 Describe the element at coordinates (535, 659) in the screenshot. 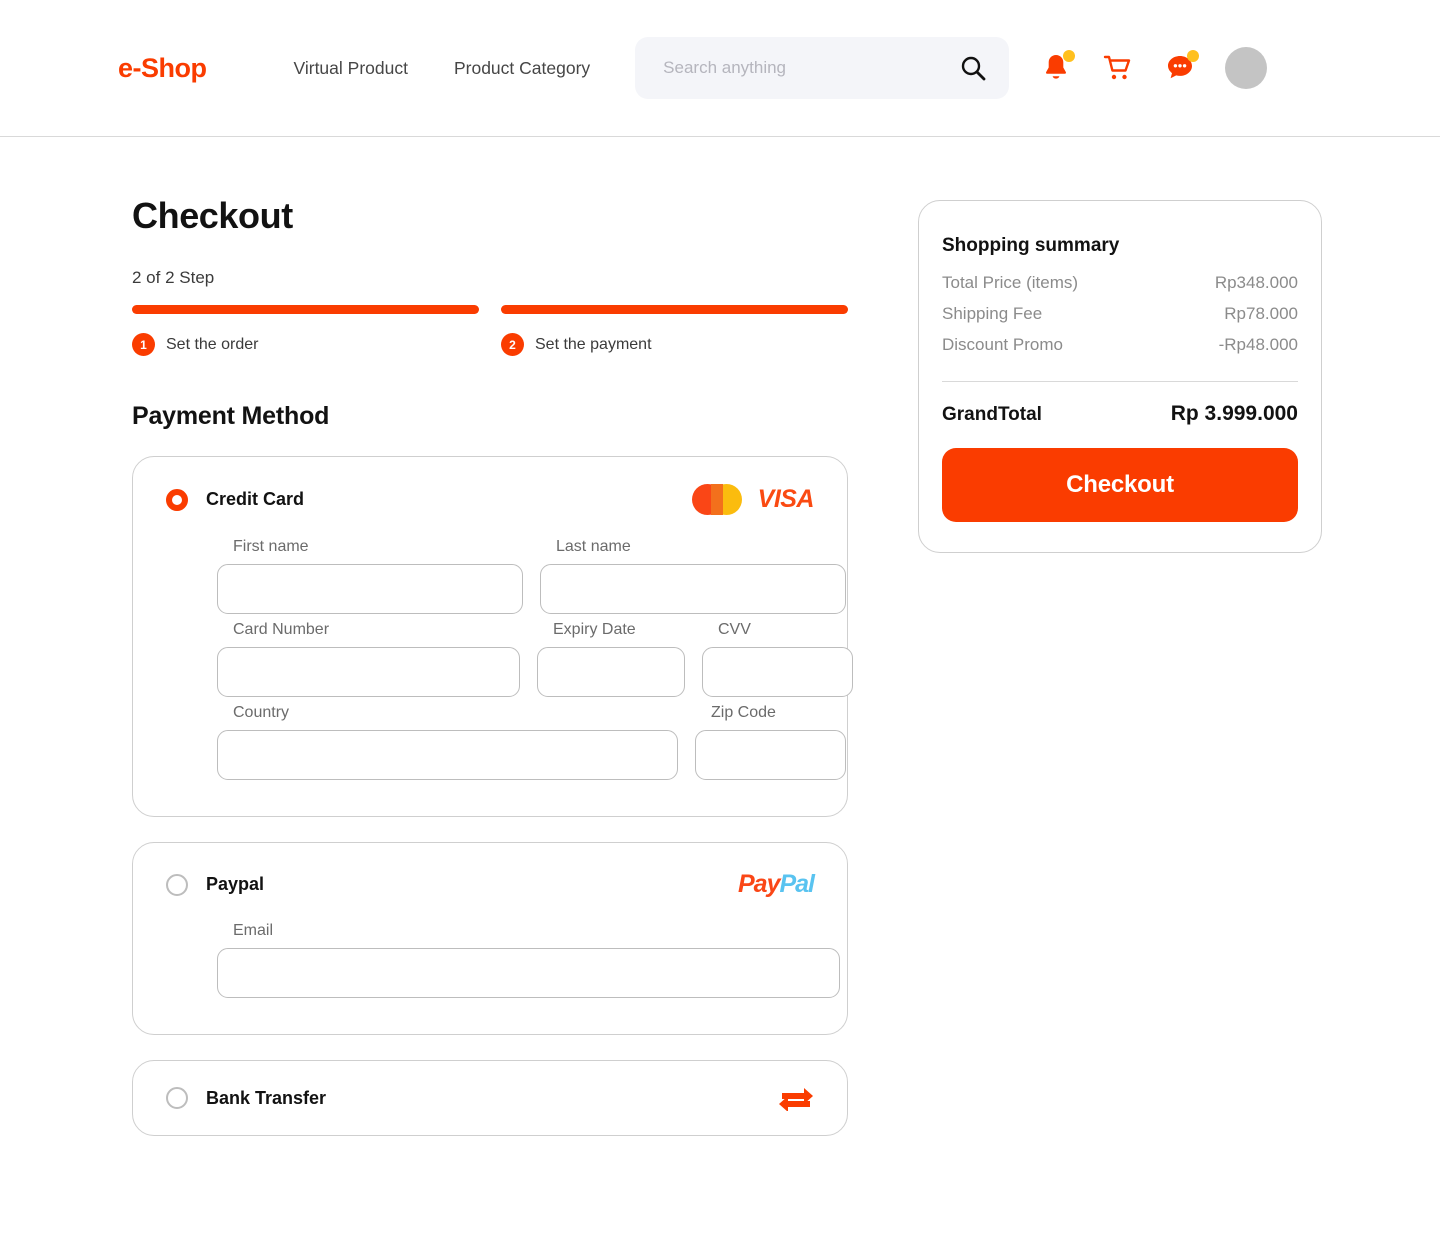

I see `card-row: Card Number Expiry Date CVV` at that location.